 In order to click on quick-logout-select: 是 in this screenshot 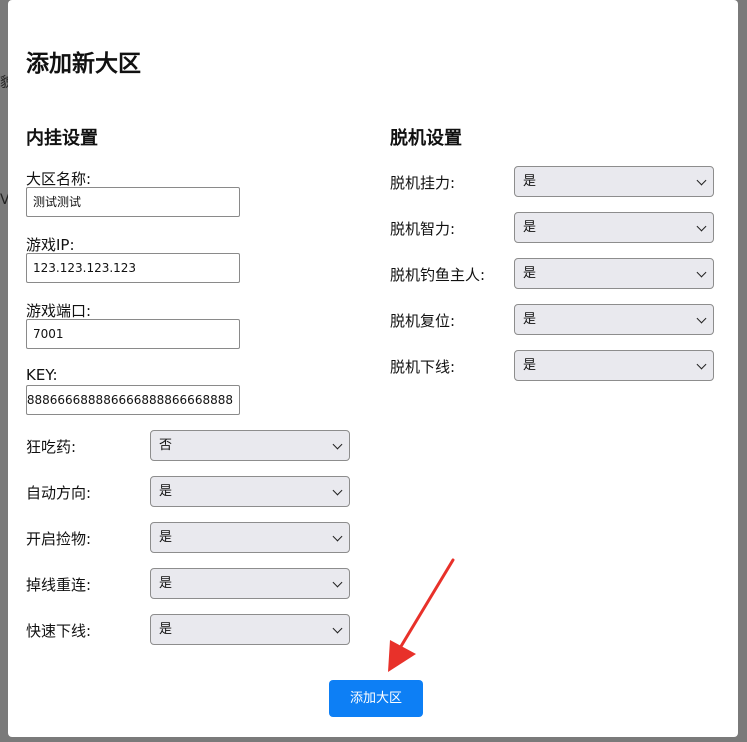, I will do `click(250, 629)`.